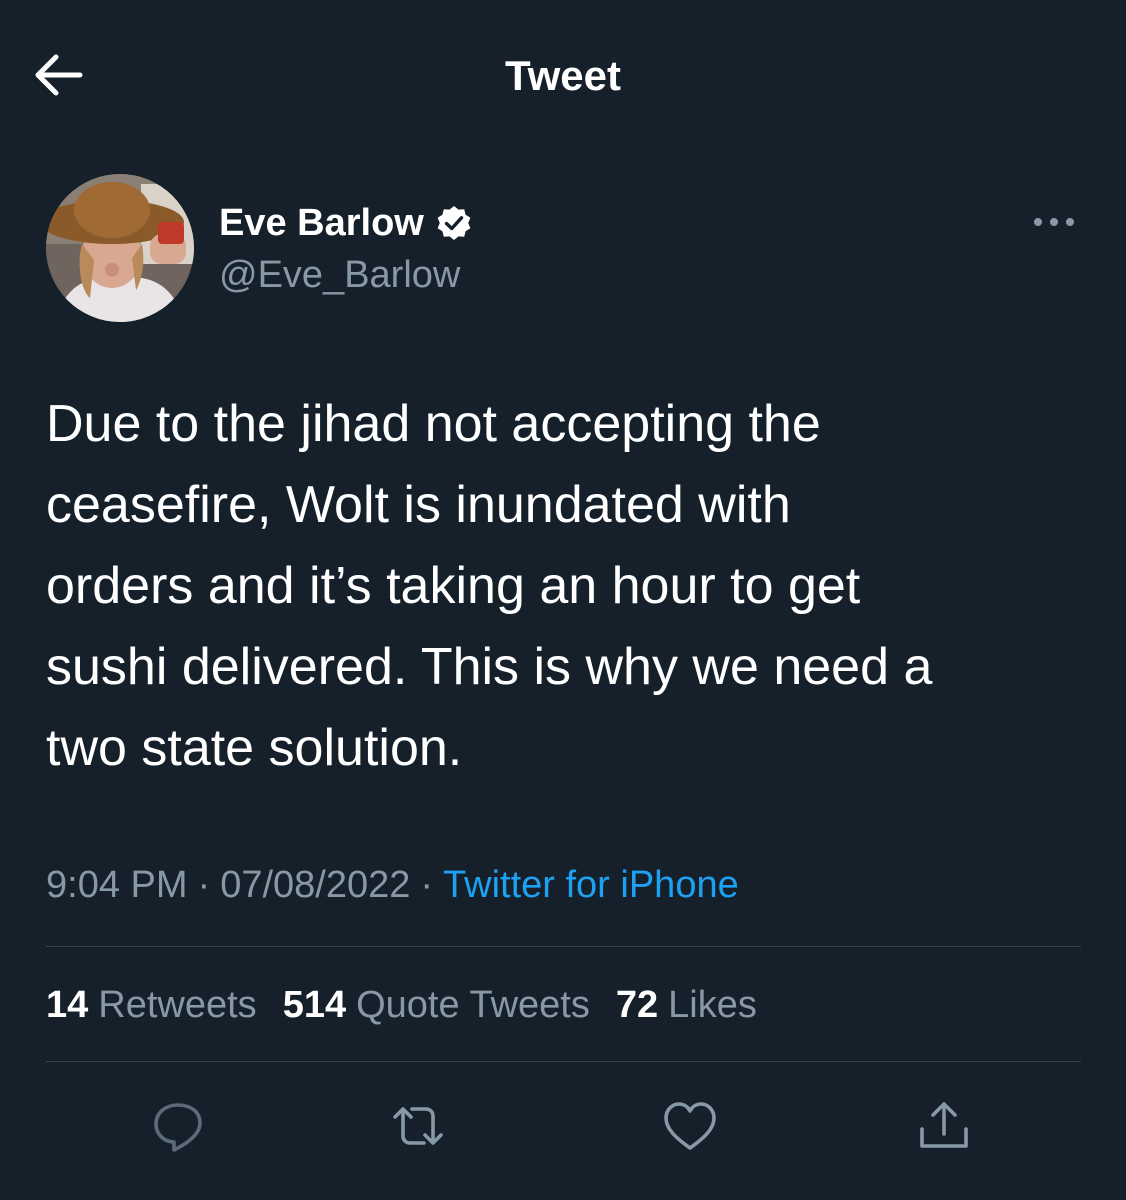 This screenshot has height=1200, width=1126. What do you see at coordinates (67, 1005) in the screenshot?
I see `retweets-count: 14` at bounding box center [67, 1005].